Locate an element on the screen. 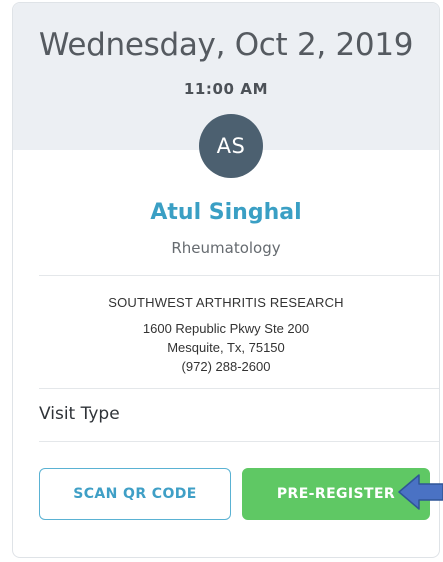 The width and height of the screenshot is (443, 562). location-phone: (972) 288-2600 is located at coordinates (226, 366).